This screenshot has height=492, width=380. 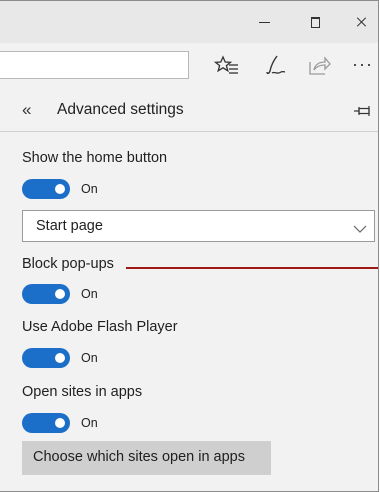 I want to click on double-chevron-left-icon: «, so click(x=26, y=110).